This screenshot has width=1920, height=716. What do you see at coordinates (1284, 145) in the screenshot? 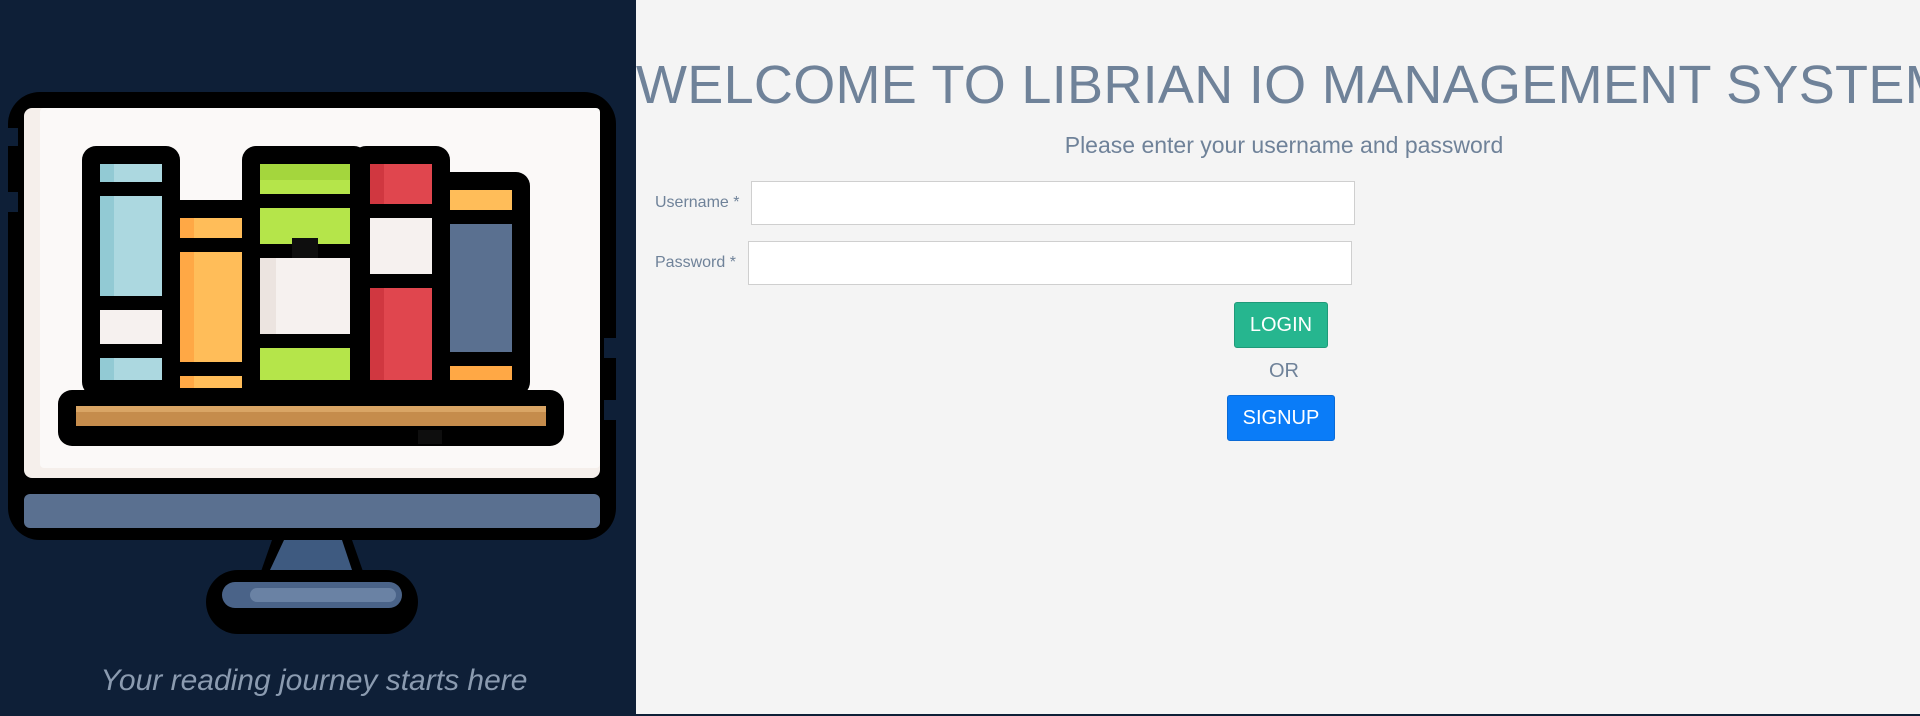
I see `page-subtitle: Please enter your username and password` at bounding box center [1284, 145].